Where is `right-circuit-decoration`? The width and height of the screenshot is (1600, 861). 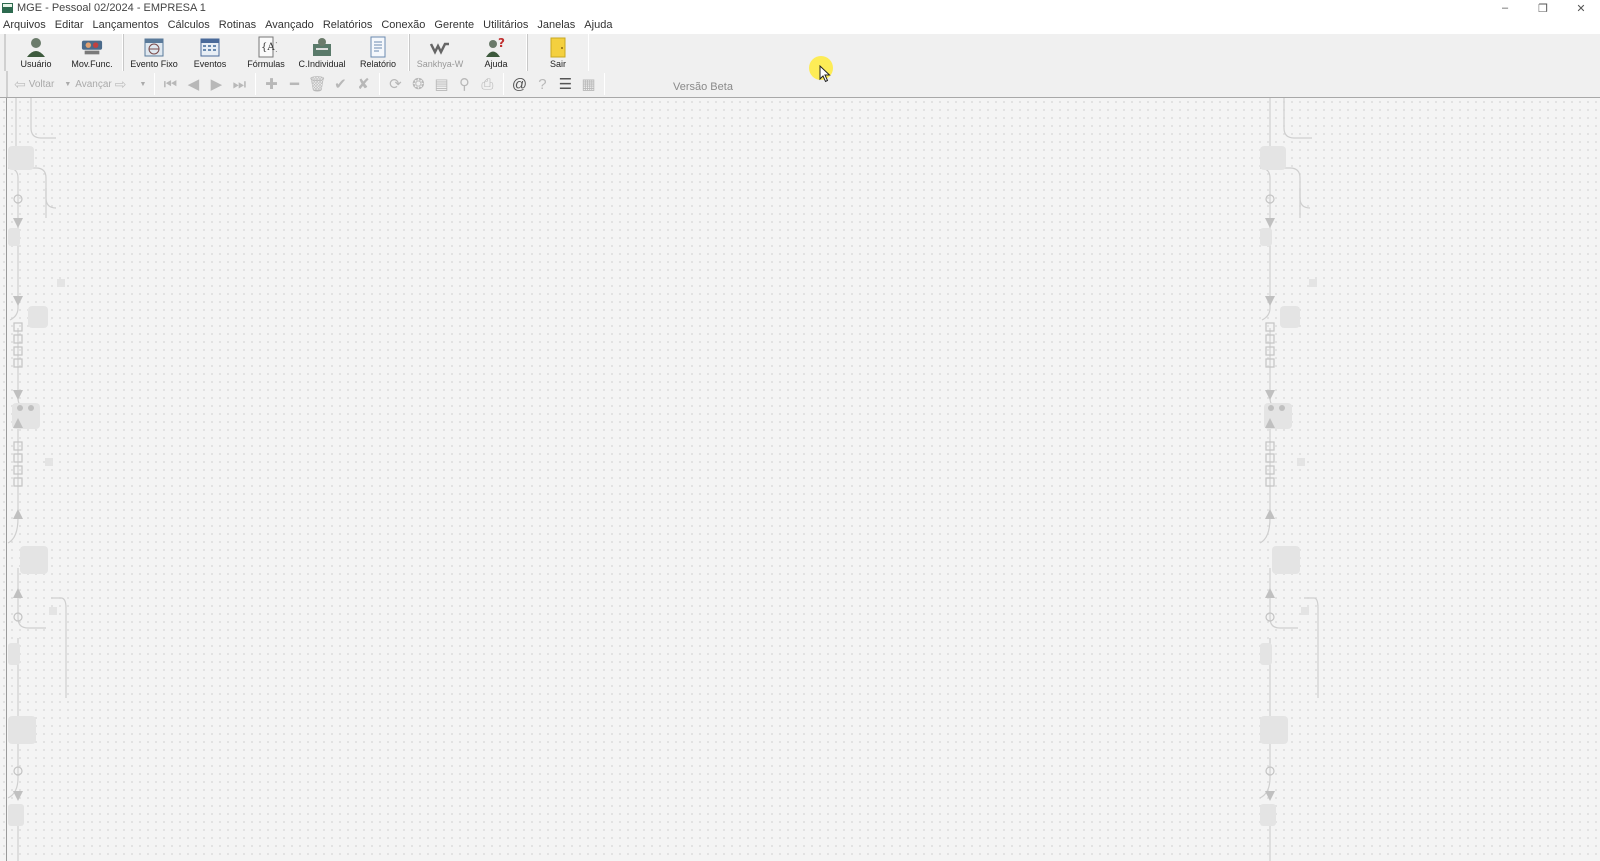
right-circuit-decoration is located at coordinates (1289, 479).